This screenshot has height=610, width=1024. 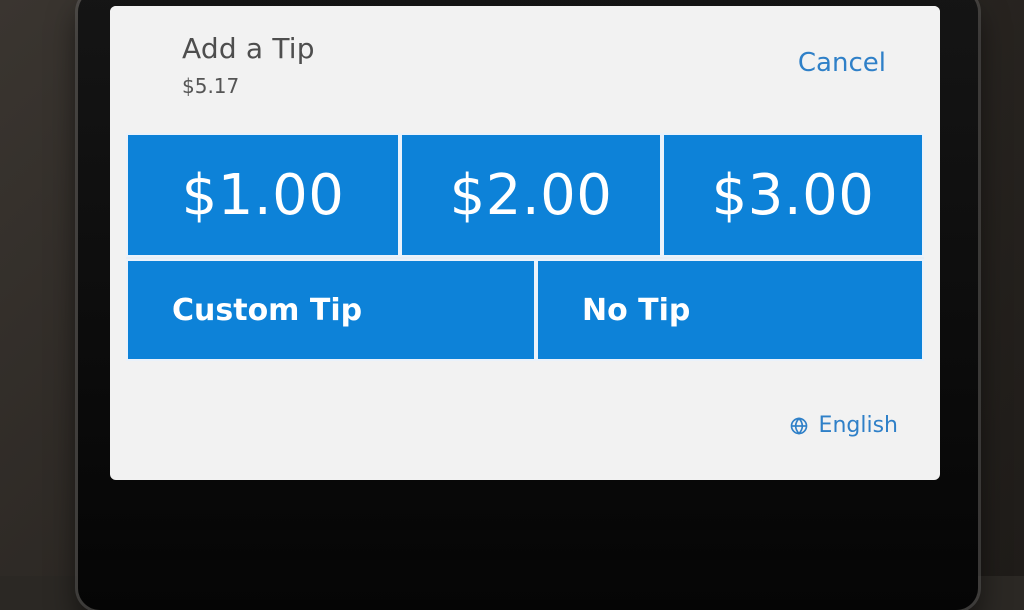 What do you see at coordinates (331, 310) in the screenshot?
I see `custom-tip-button: Custom Tip` at bounding box center [331, 310].